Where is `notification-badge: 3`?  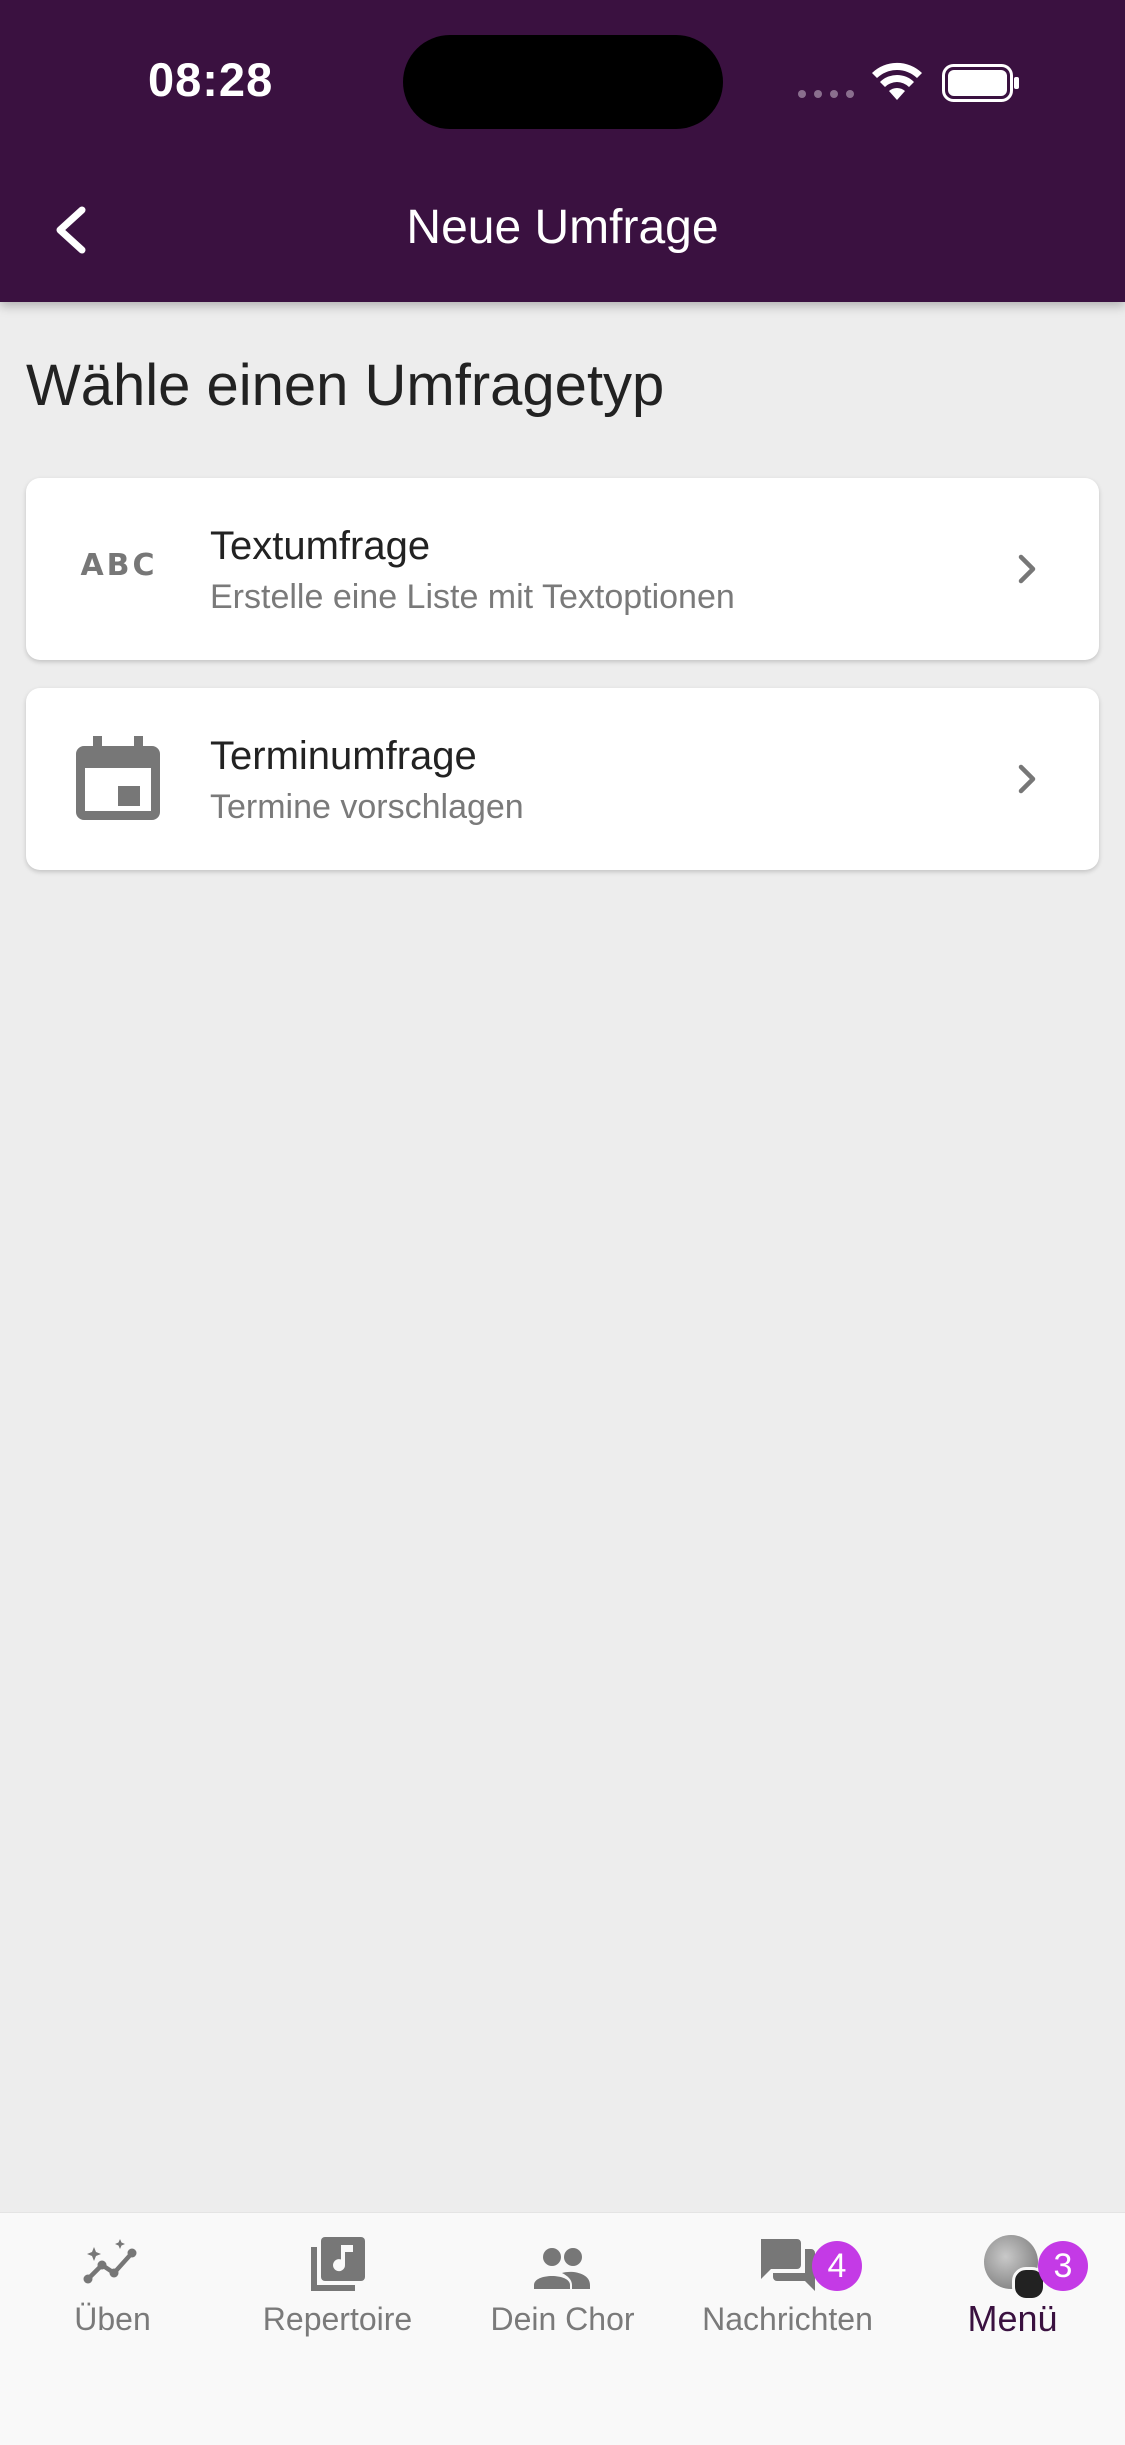
notification-badge: 3 is located at coordinates (1063, 2266).